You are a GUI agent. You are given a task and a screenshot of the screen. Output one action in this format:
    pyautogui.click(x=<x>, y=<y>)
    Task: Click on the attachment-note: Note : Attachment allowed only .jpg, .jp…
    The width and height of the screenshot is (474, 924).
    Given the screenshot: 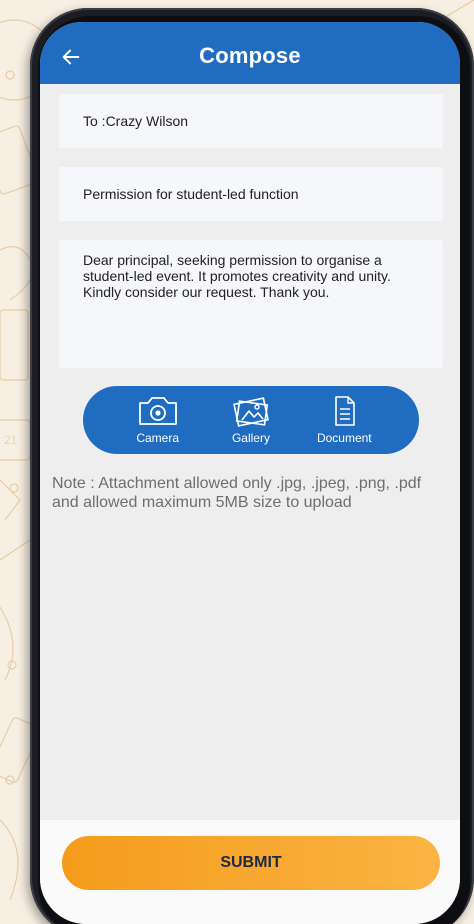 What is the action you would take?
    pyautogui.click(x=237, y=493)
    